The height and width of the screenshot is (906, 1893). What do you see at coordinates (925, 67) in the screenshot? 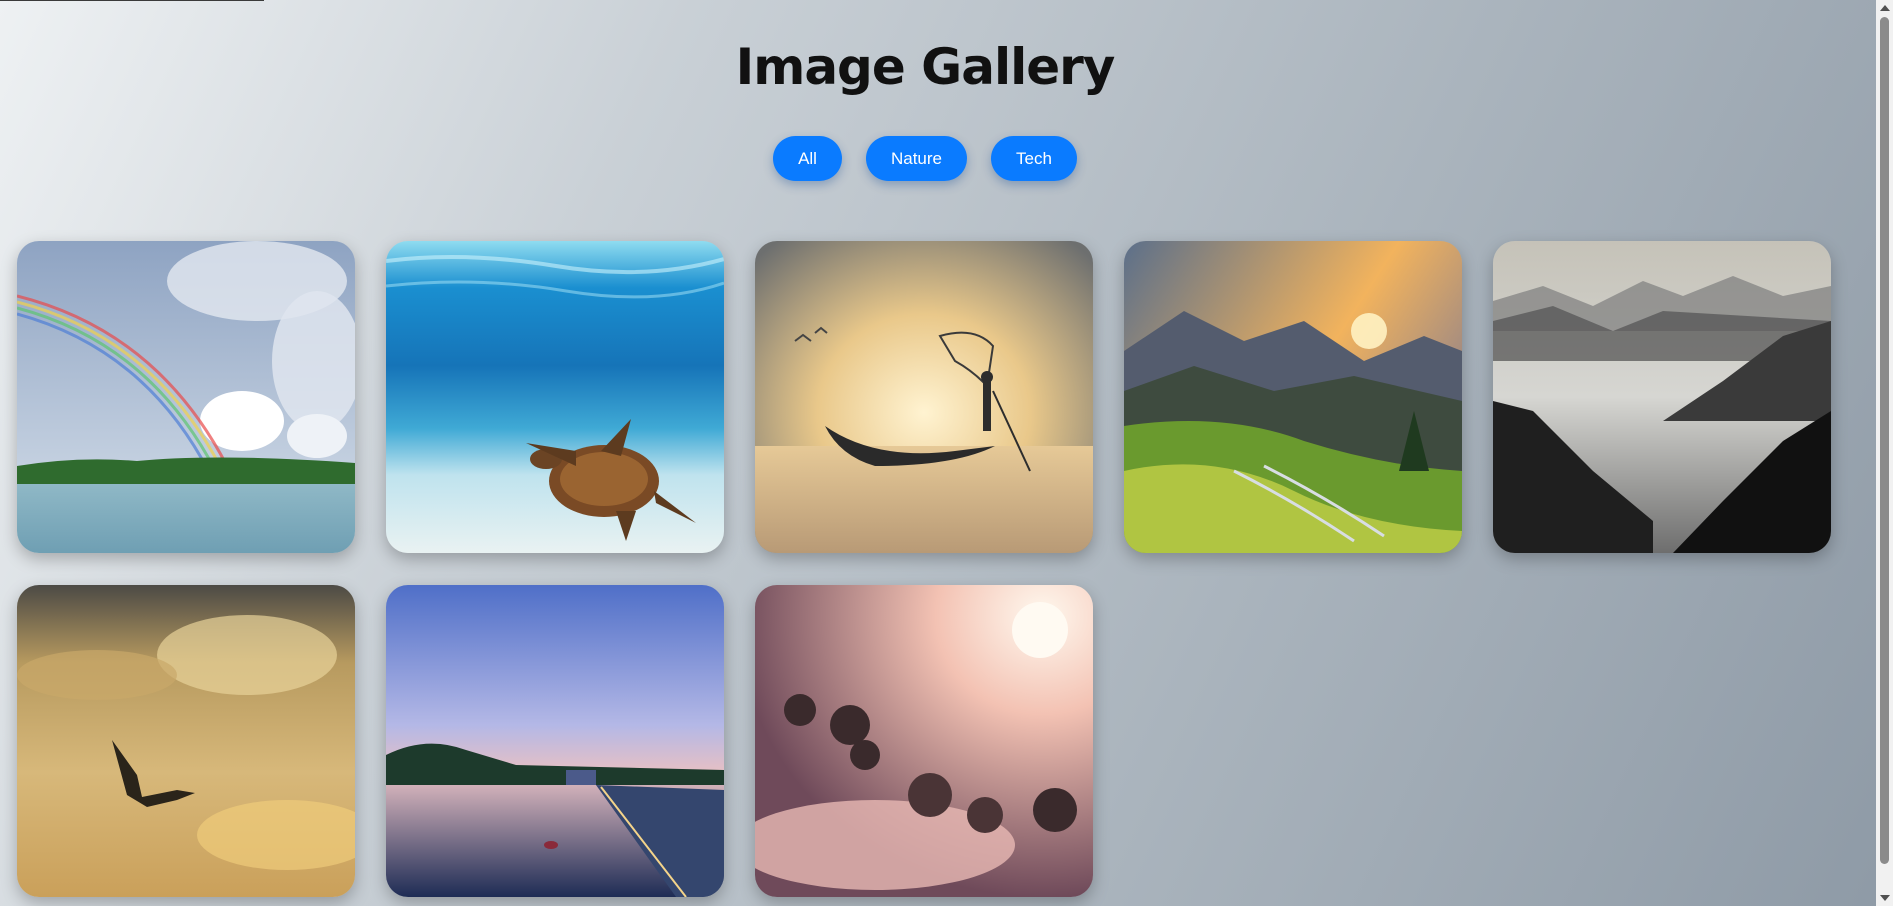
I see `page-title: Image Gallery` at bounding box center [925, 67].